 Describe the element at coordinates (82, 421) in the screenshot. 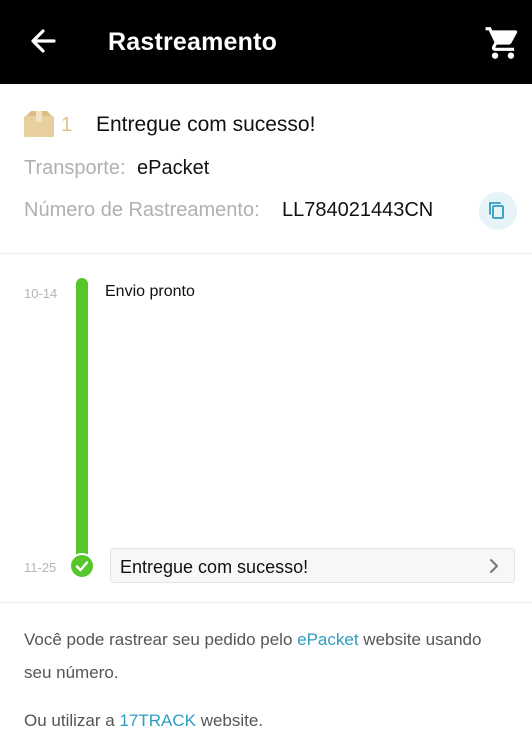

I see `timeline-line` at that location.